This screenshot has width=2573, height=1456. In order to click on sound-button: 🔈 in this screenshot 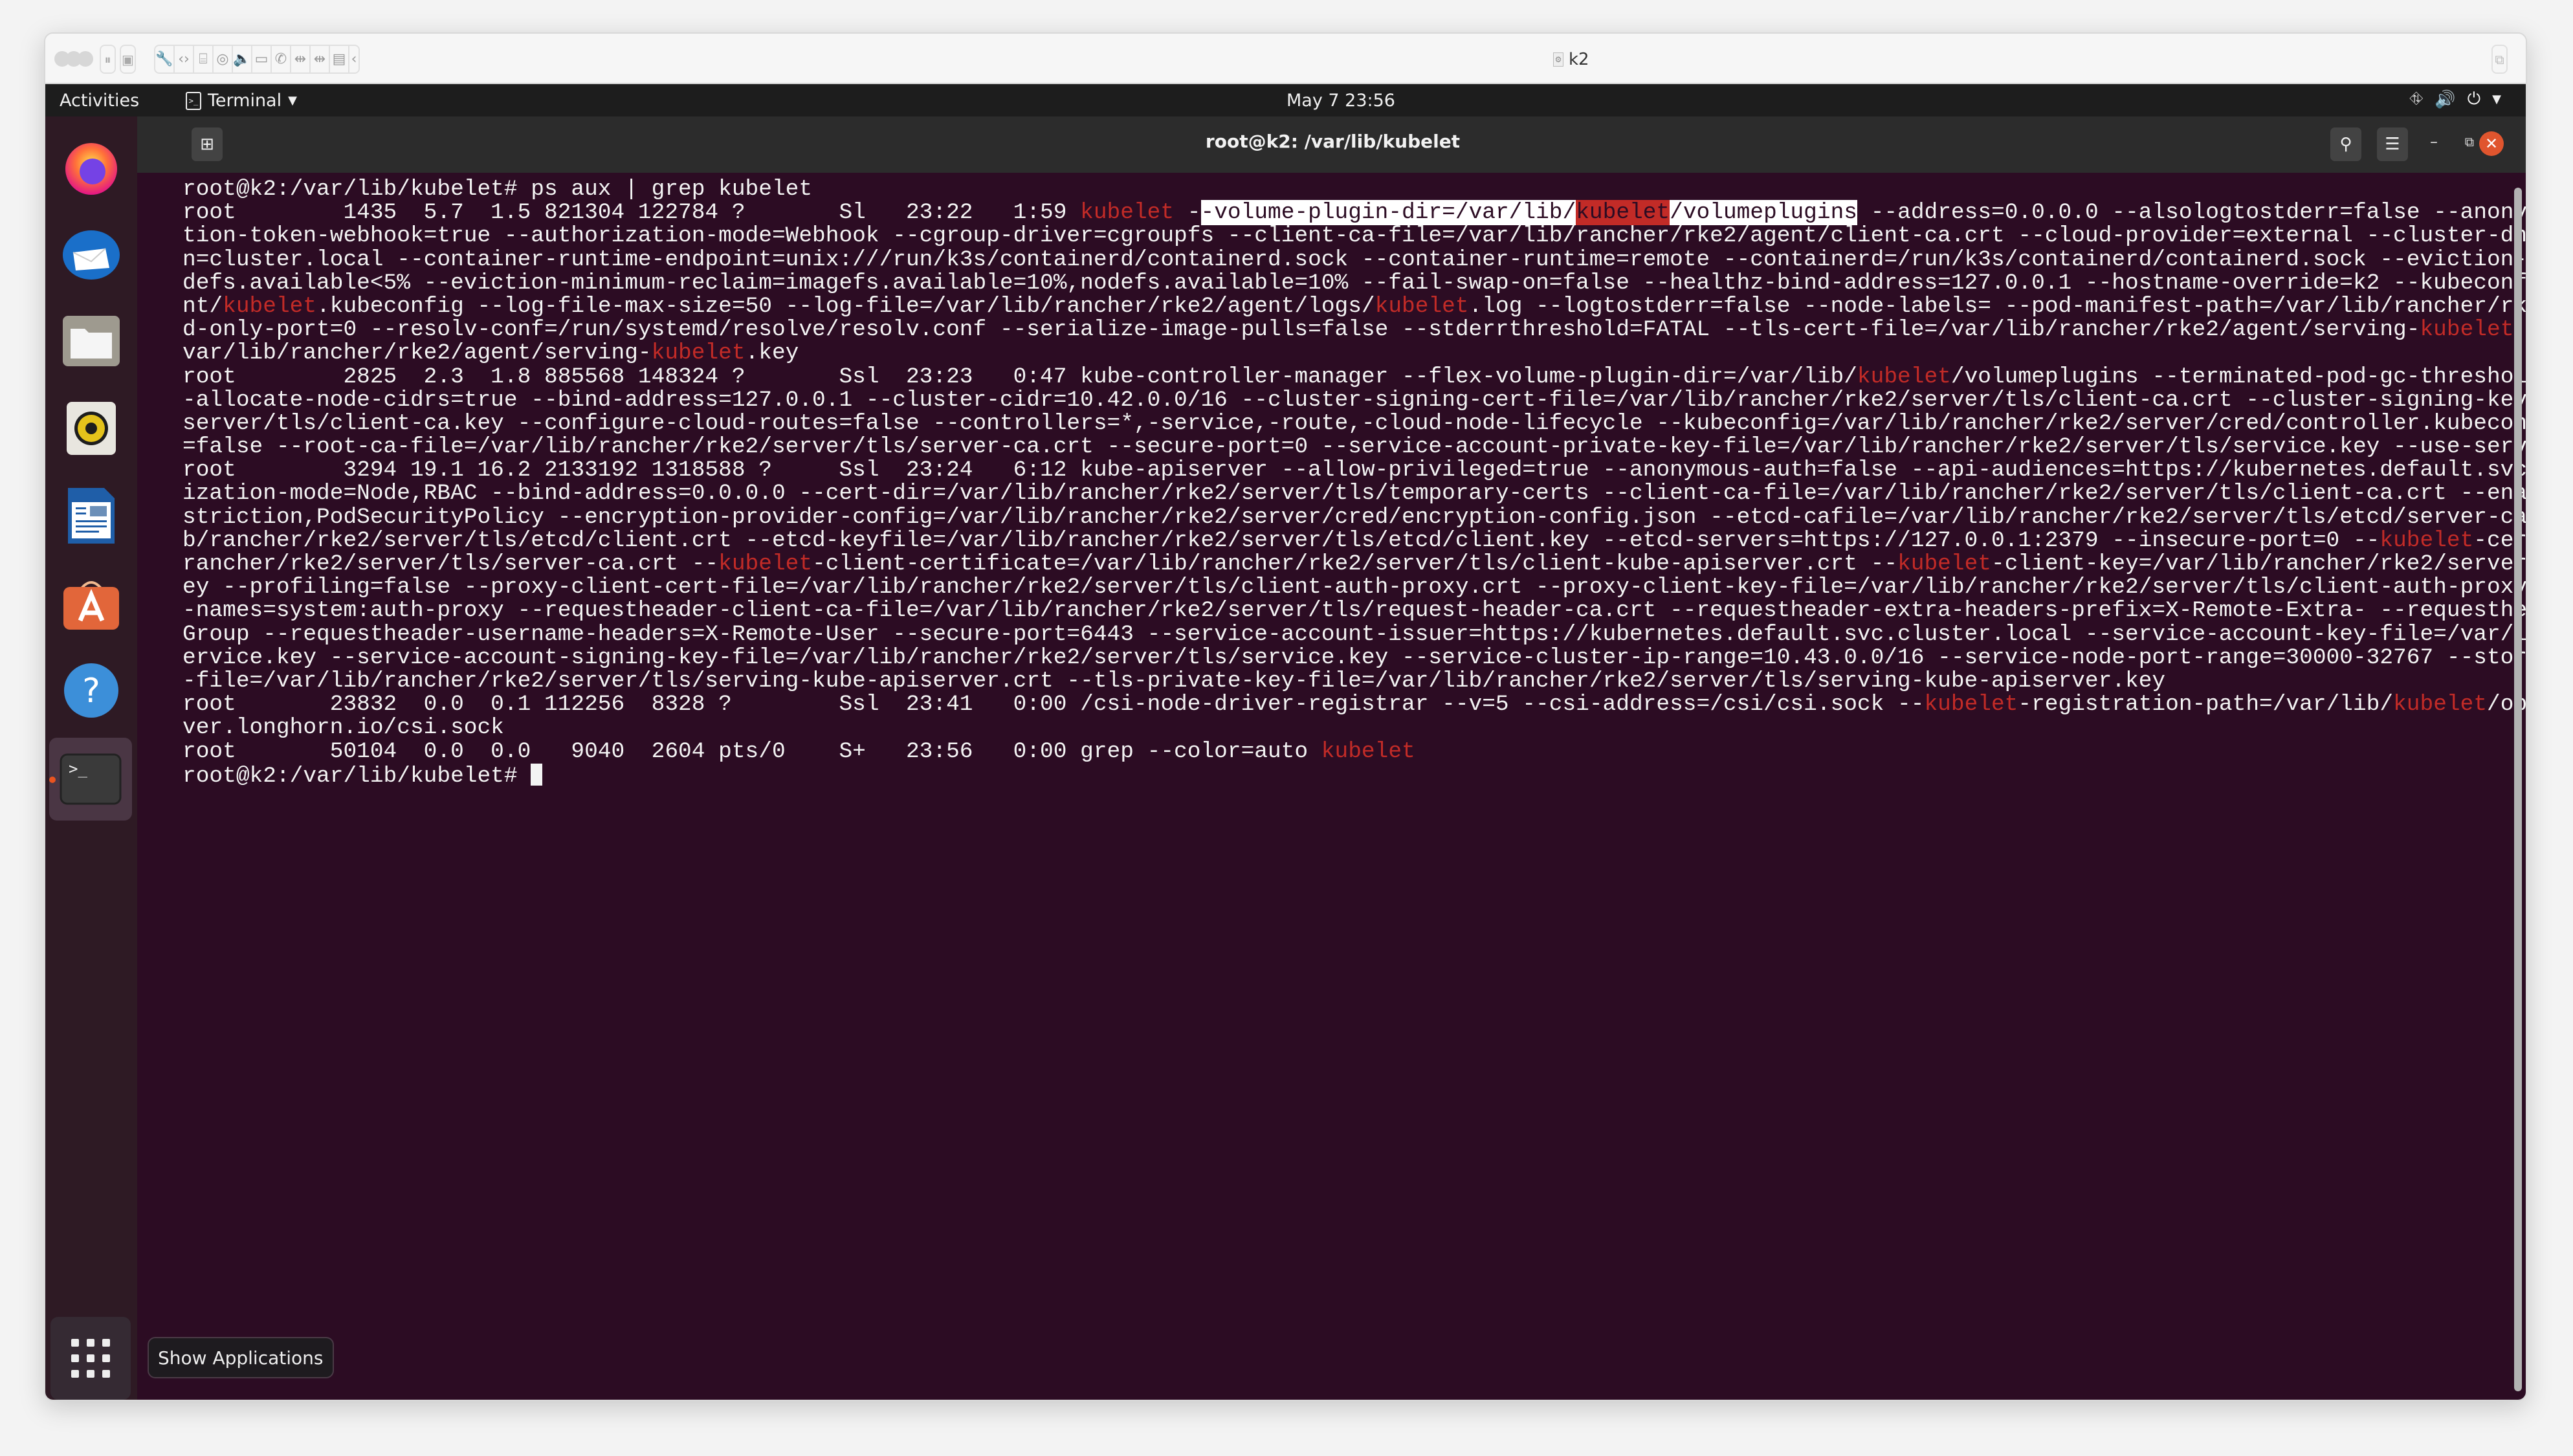, I will do `click(242, 59)`.